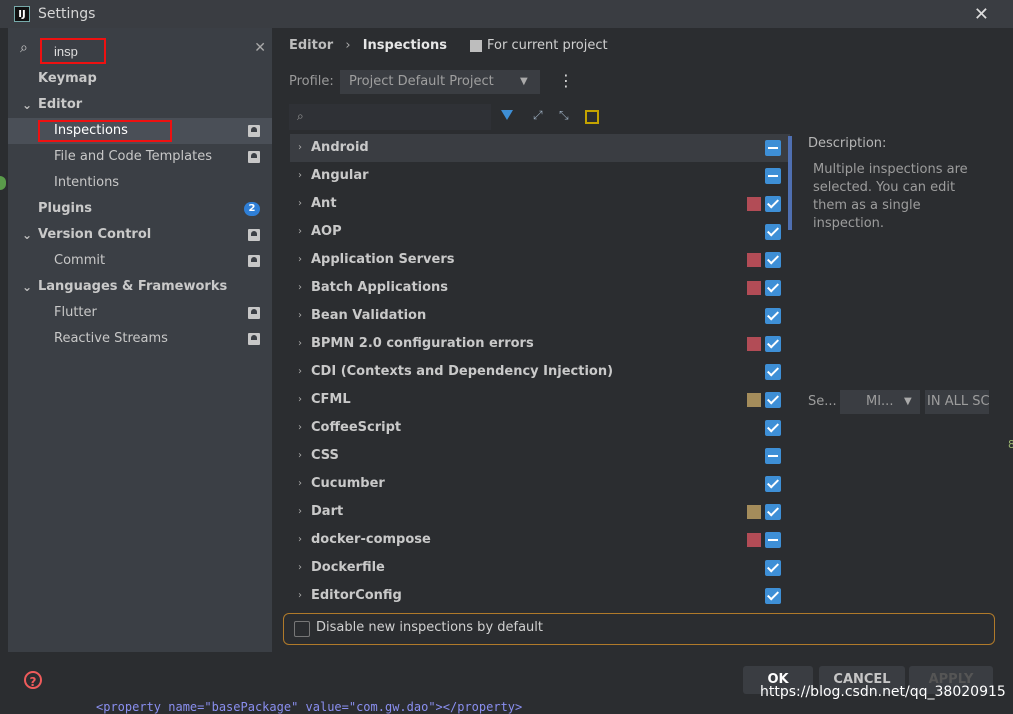  Describe the element at coordinates (33, 680) in the screenshot. I see `help-icon: ?` at that location.